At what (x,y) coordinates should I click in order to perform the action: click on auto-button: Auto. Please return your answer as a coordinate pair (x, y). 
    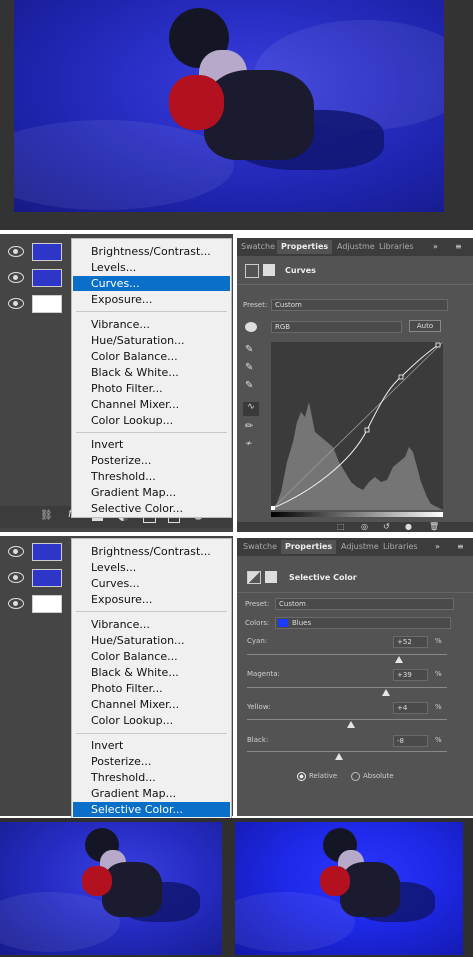
    Looking at the image, I should click on (425, 326).